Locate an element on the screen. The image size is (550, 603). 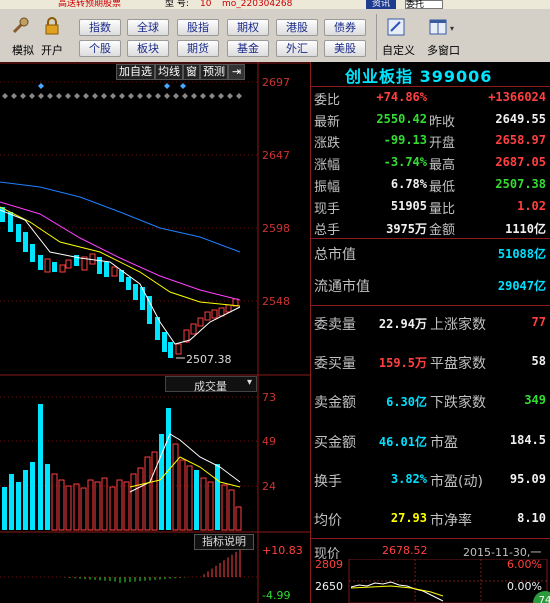
panel-divider is located at coordinates (310, 332).